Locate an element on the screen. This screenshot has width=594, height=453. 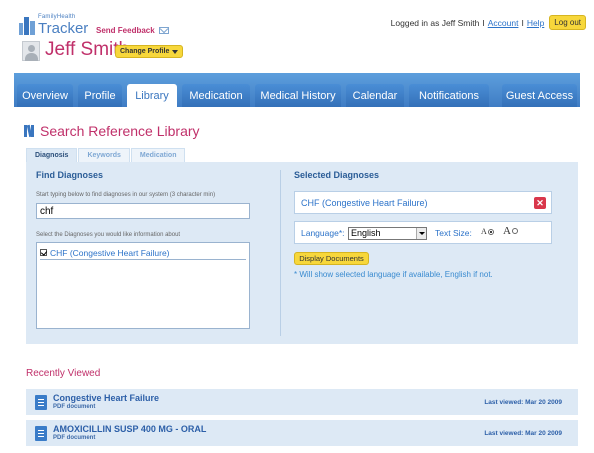
list-item: CHF (Congestive Heart Failure) is located at coordinates (143, 253).